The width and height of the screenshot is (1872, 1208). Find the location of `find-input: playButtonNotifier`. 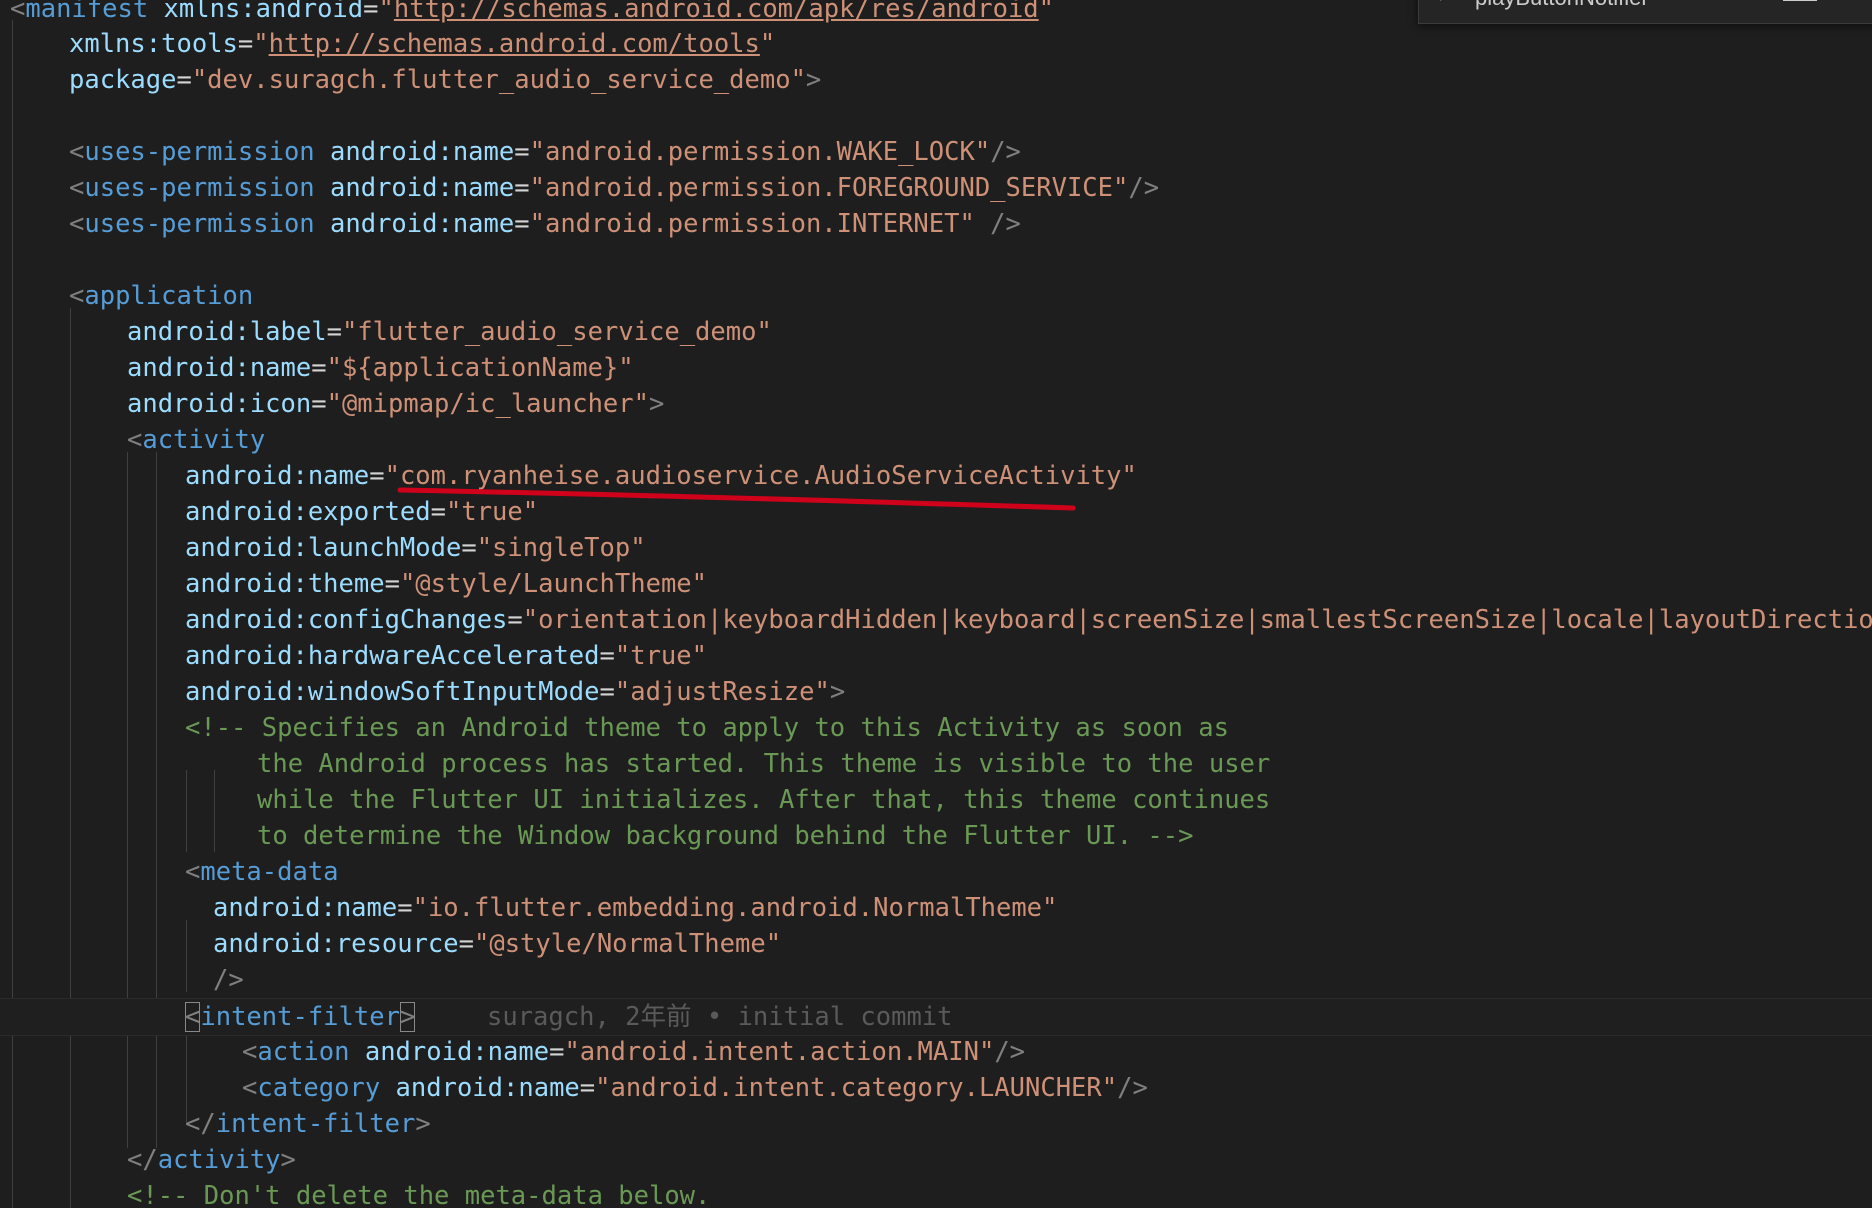

find-input: playButtonNotifier is located at coordinates (1562, 5).